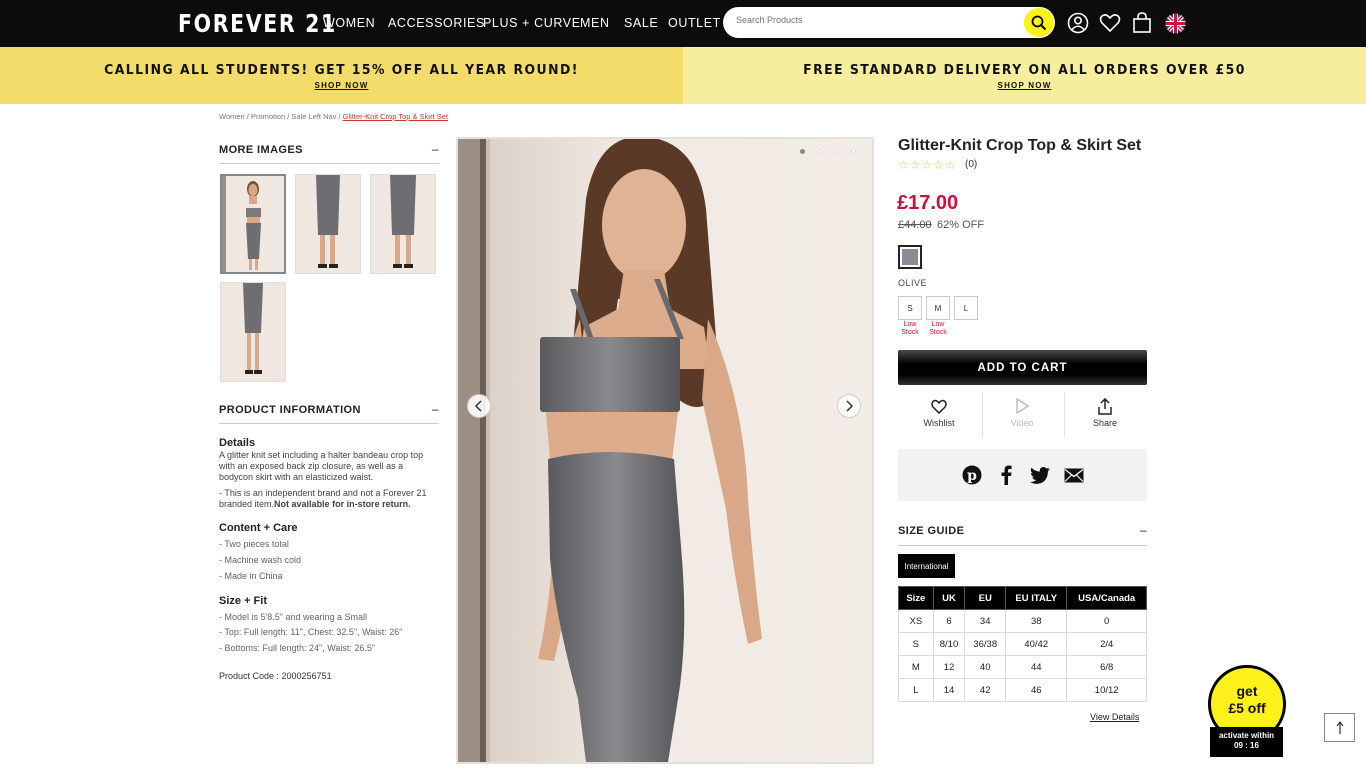  What do you see at coordinates (1142, 23) in the screenshot?
I see `shopping-bag-icon` at bounding box center [1142, 23].